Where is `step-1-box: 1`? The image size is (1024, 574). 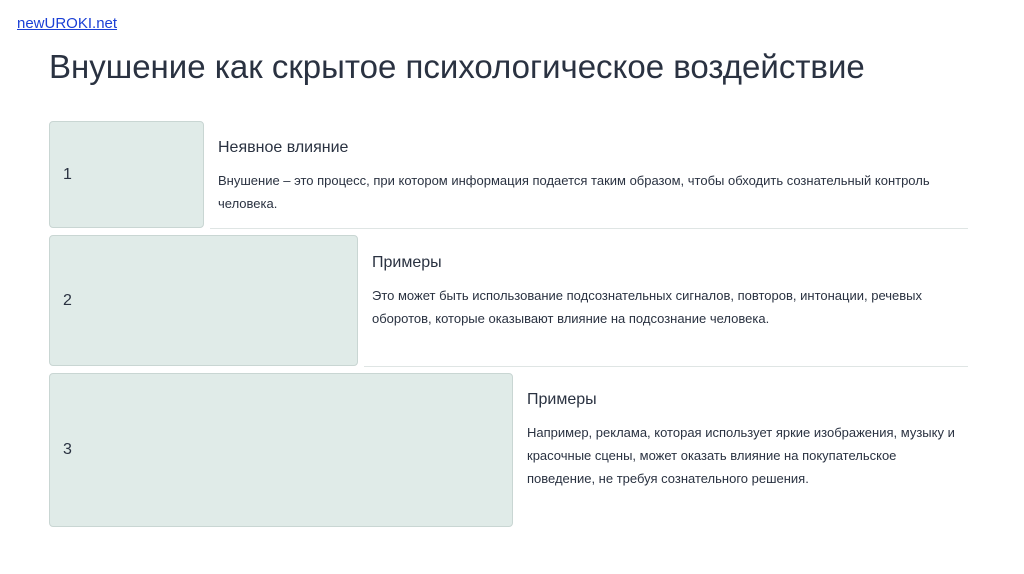 step-1-box: 1 is located at coordinates (126, 174).